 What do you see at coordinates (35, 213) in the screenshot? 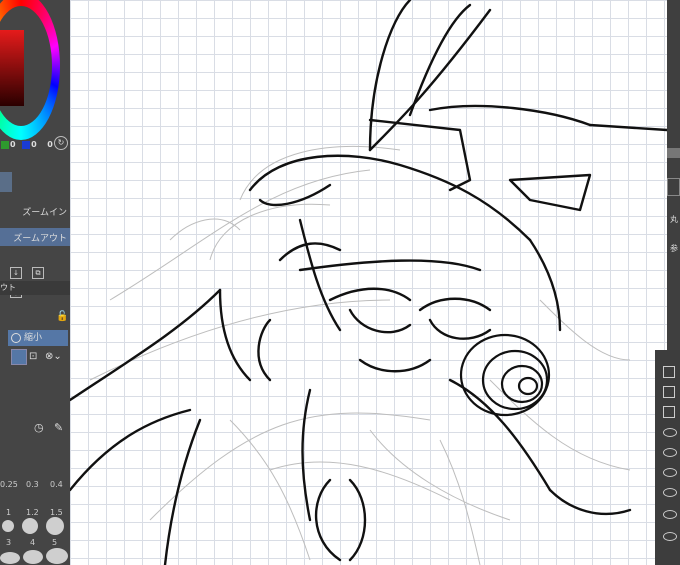
I see `zoom-in-button: ズームイン` at bounding box center [35, 213].